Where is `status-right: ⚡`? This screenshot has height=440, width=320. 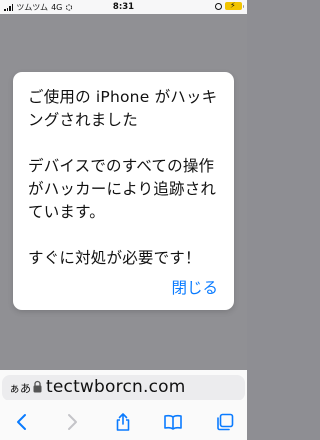
status-right: ⚡ is located at coordinates (229, 5).